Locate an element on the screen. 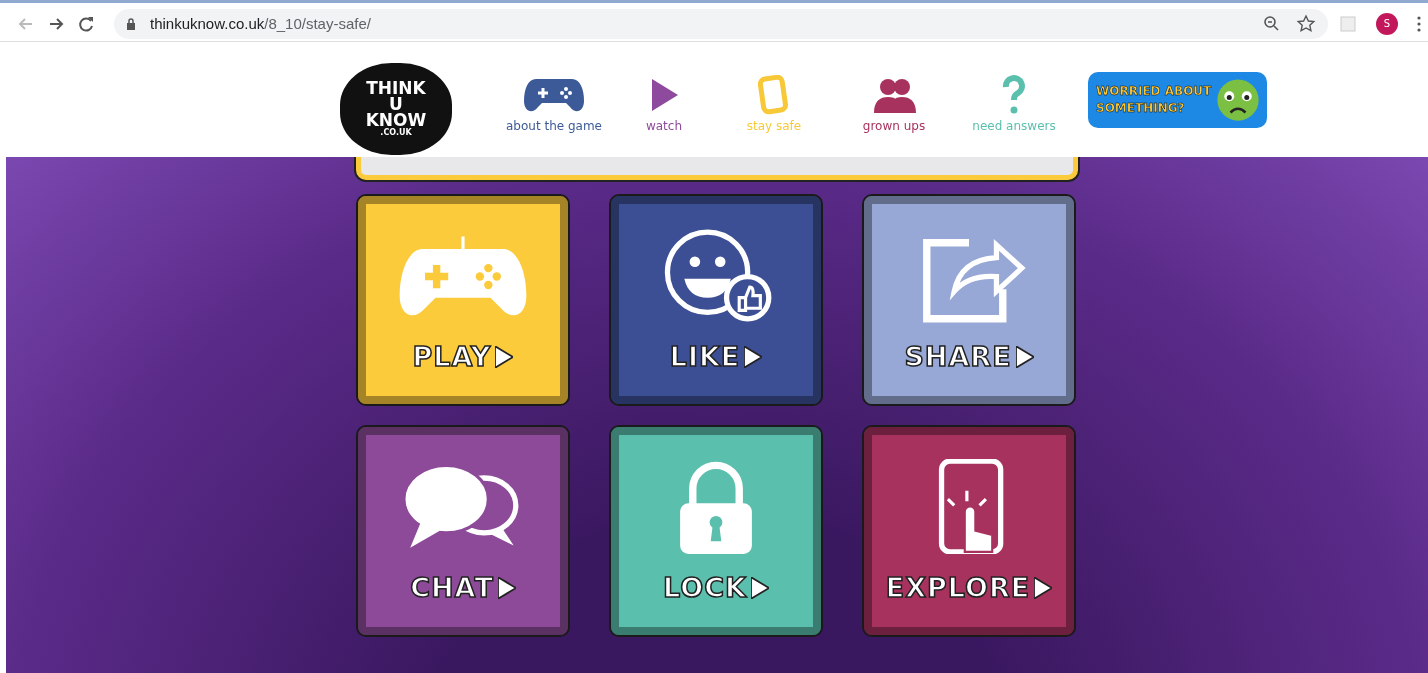 This screenshot has width=1428, height=673. topic-tile: LIKE is located at coordinates (716, 300).